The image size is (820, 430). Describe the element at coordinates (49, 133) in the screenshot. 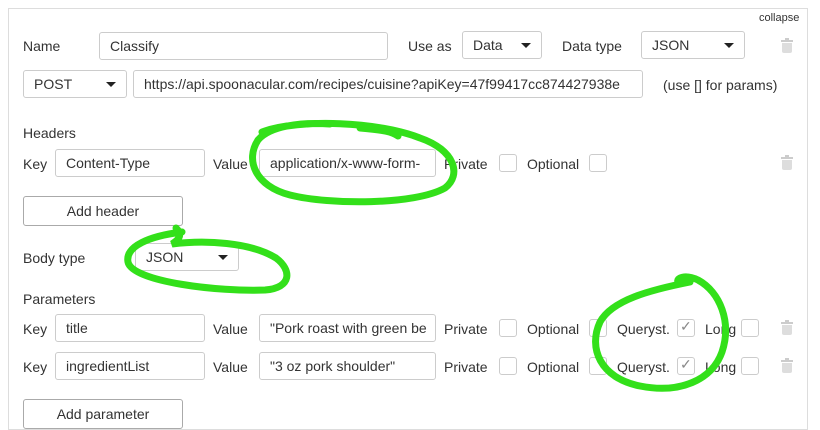

I see `headers-section-label: Headers` at that location.